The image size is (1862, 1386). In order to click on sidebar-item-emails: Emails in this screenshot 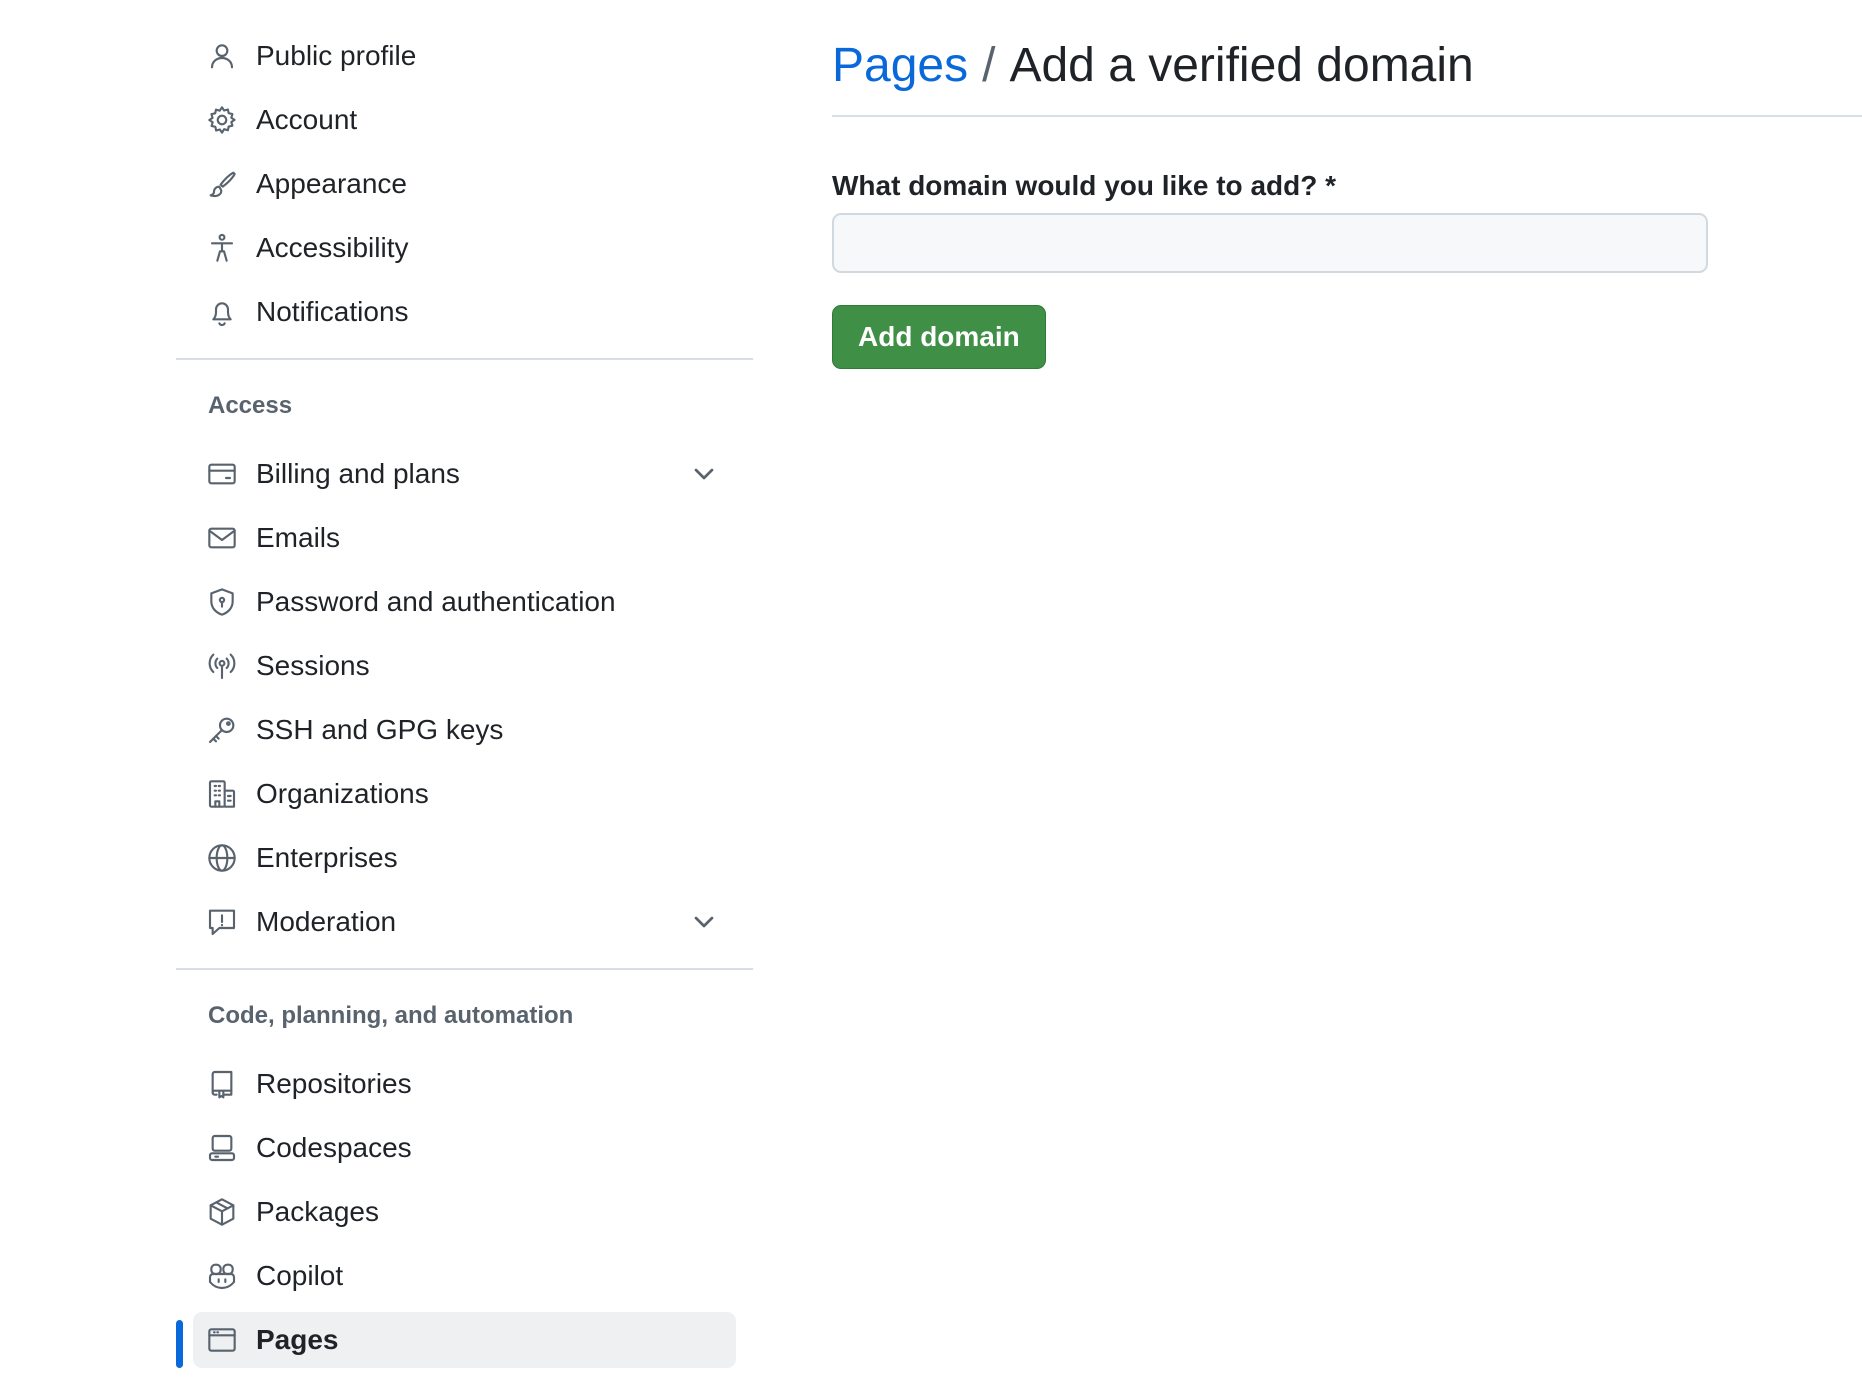, I will do `click(464, 538)`.